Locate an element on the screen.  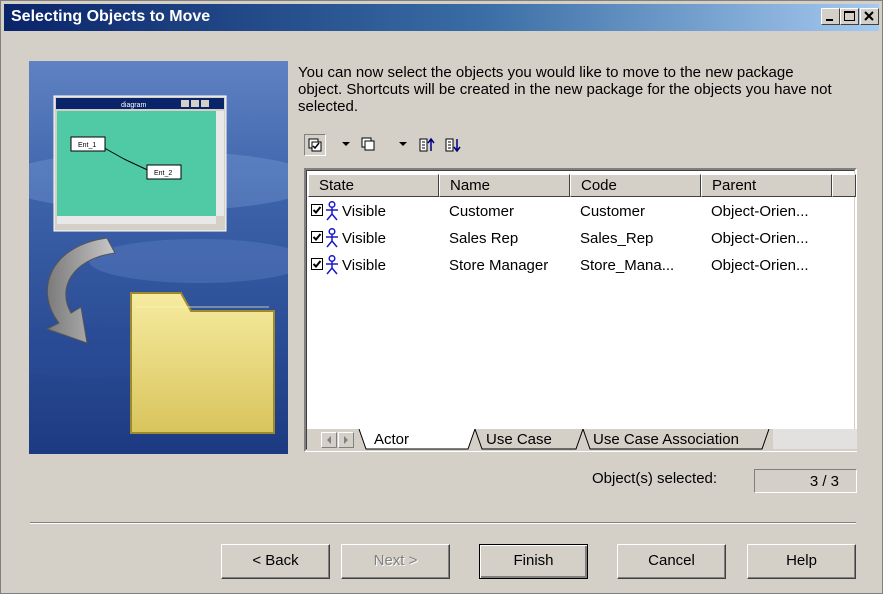
cancel-button: Cancel is located at coordinates (671, 561).